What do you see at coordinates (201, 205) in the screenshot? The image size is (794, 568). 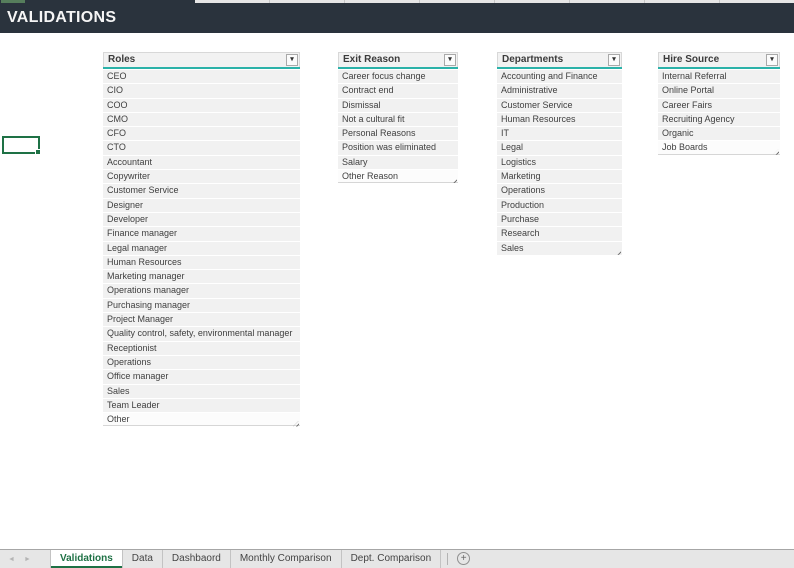 I see `list-item: Designer` at bounding box center [201, 205].